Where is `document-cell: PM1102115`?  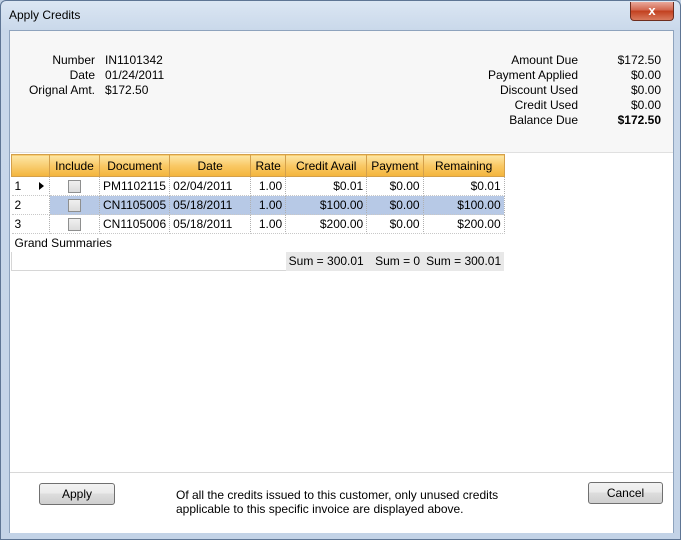
document-cell: PM1102115 is located at coordinates (135, 186).